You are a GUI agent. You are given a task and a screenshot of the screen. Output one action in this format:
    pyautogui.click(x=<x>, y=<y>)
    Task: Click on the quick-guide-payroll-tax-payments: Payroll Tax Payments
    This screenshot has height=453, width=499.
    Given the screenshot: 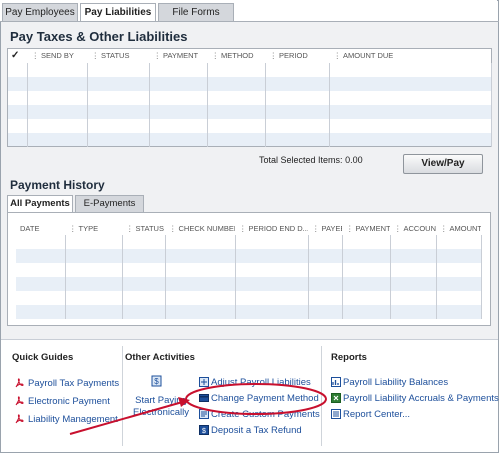 What is the action you would take?
    pyautogui.click(x=73, y=383)
    